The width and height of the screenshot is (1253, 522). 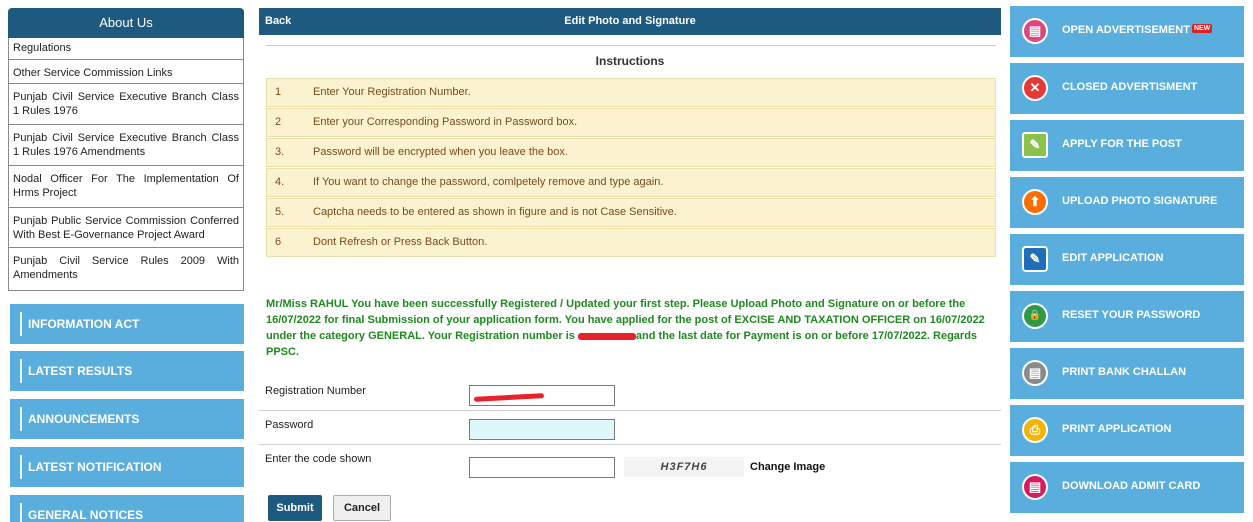 What do you see at coordinates (631, 92) in the screenshot?
I see `instruction-row: 1 Enter Your Registration Number.` at bounding box center [631, 92].